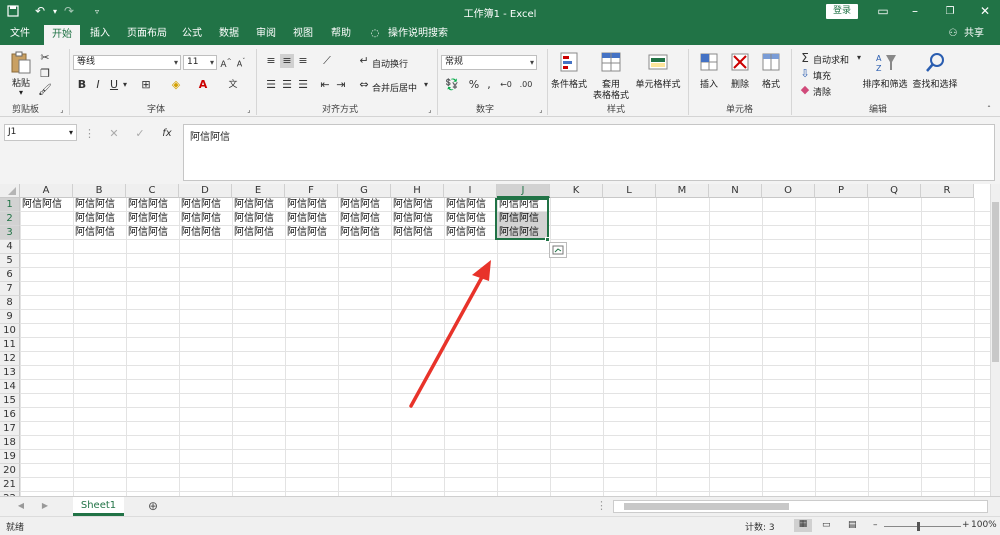 Image resolution: width=1000 pixels, height=535 pixels. Describe the element at coordinates (885, 83) in the screenshot. I see `sort-filter-button: 排序和筛选` at that location.